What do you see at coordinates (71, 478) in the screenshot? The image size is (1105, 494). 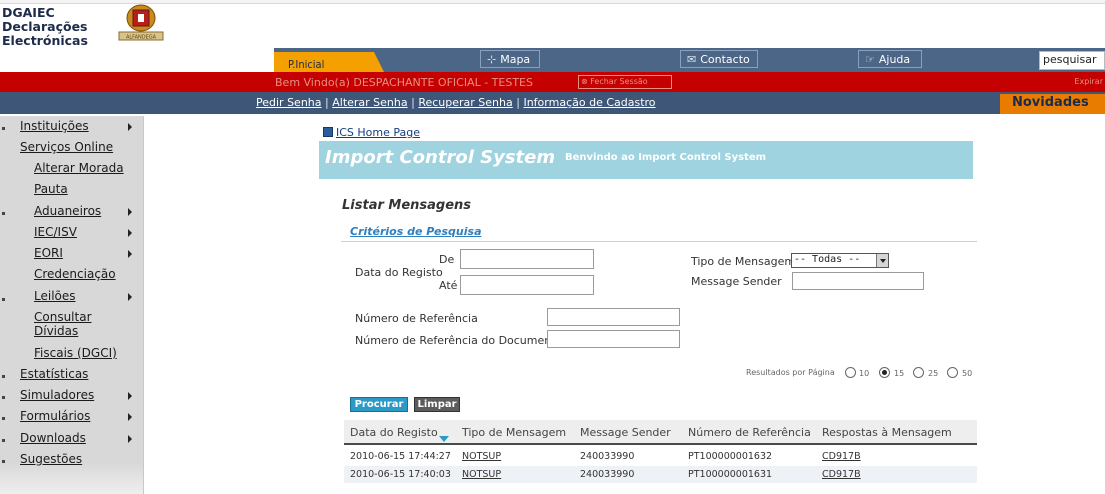 I see `sidebar-footer` at bounding box center [71, 478].